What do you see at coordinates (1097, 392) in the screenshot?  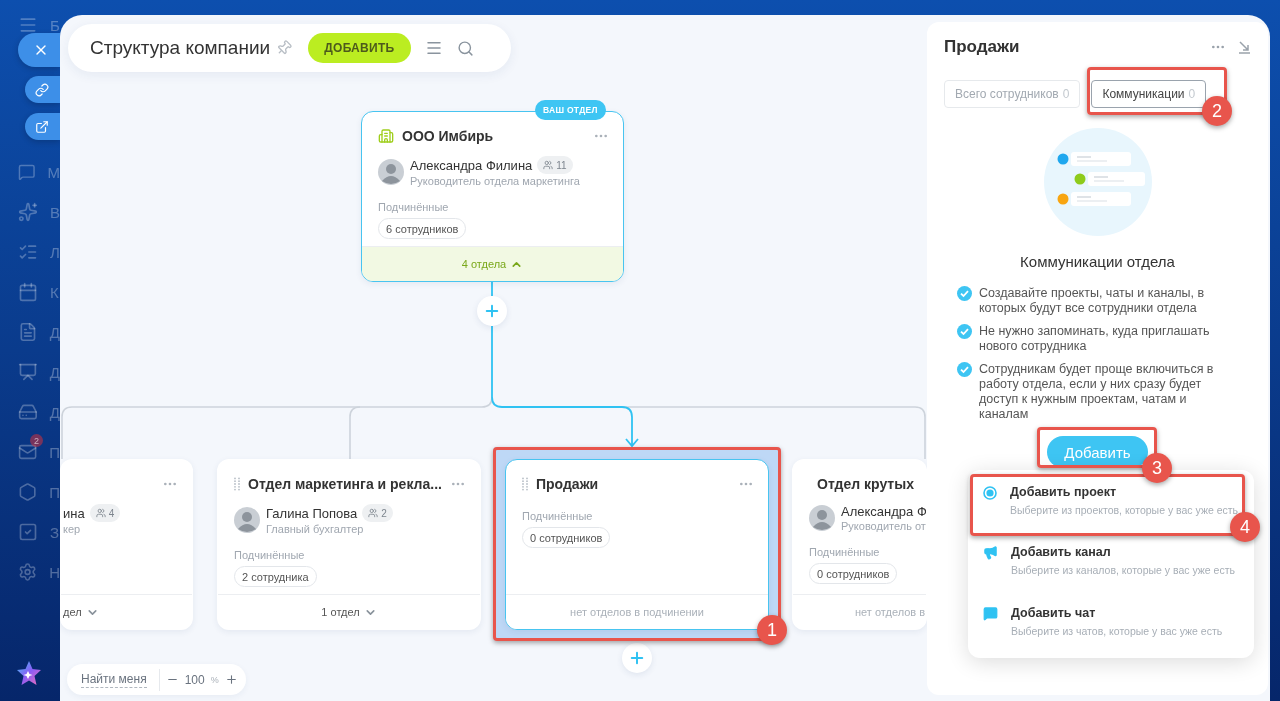 I see `benefit-text: Сотрудникам будет проще включиться в работу отдела, если у них сразу будет доступ к нужным проектам, чатам и каналам` at bounding box center [1097, 392].